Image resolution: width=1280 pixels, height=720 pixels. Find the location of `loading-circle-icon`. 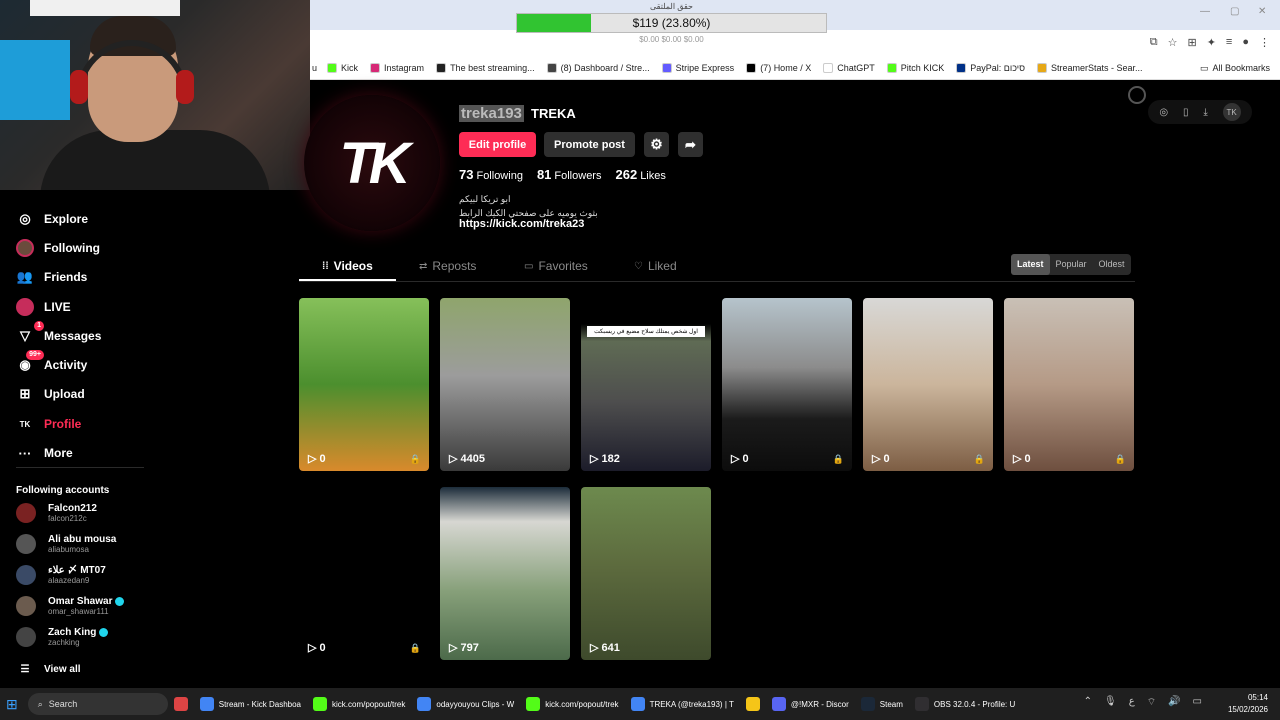

loading-circle-icon is located at coordinates (1137, 95).